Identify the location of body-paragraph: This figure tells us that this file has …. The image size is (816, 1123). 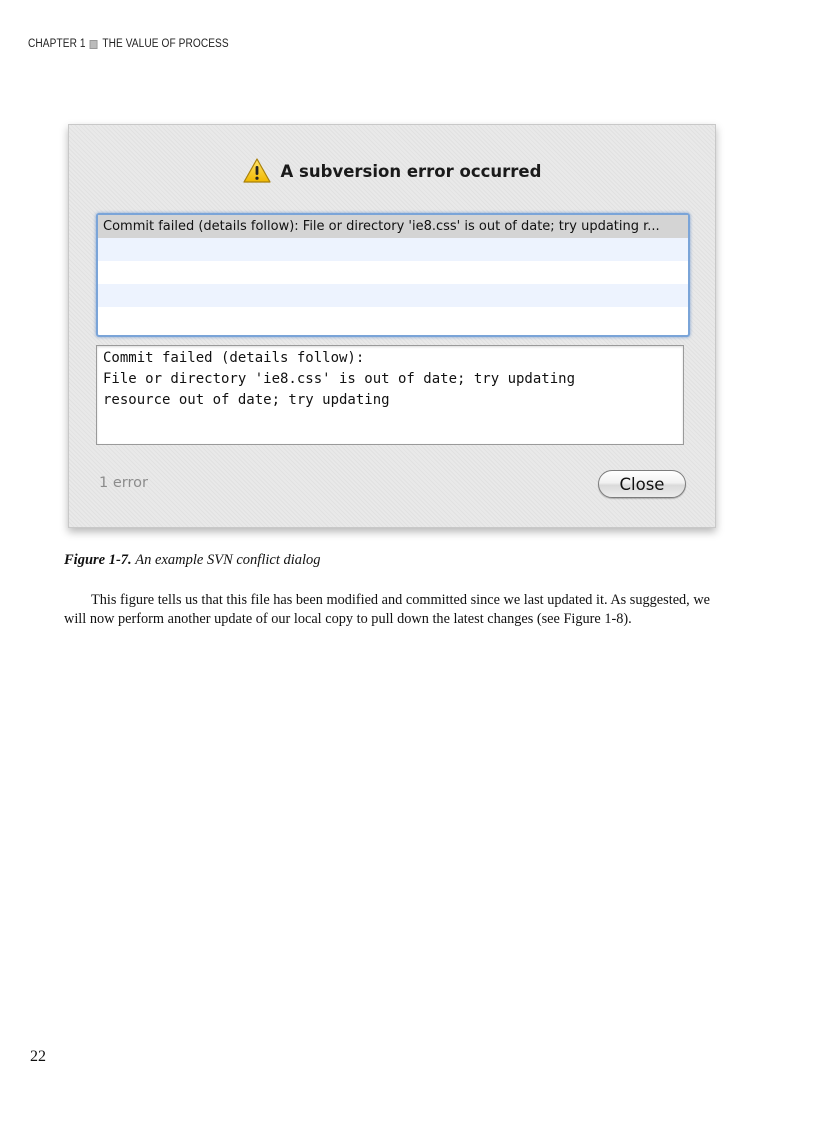
(387, 609).